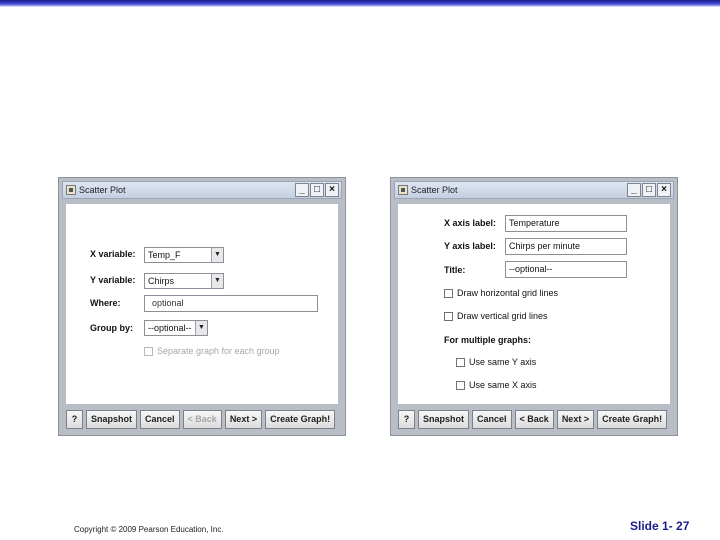 This screenshot has width=720, height=540. I want to click on separate-graph-checkbox: Separate graph for each group, so click(212, 351).